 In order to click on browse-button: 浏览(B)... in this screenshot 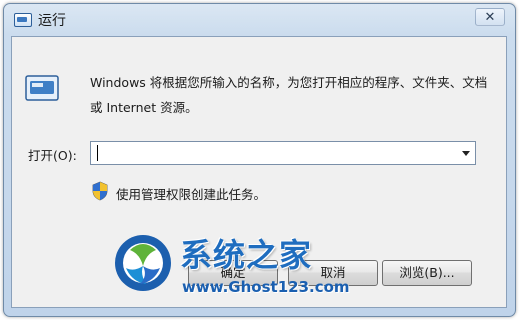, I will do `click(427, 273)`.